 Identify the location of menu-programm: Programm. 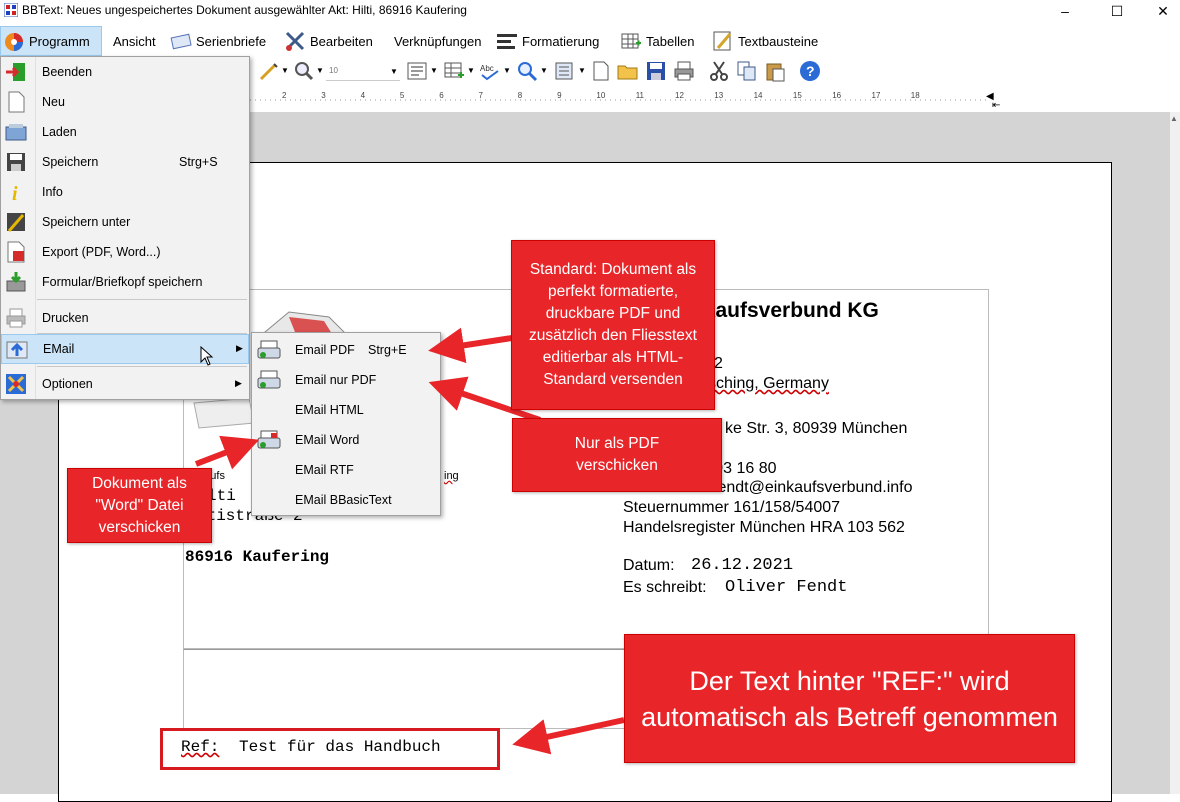
(51, 41).